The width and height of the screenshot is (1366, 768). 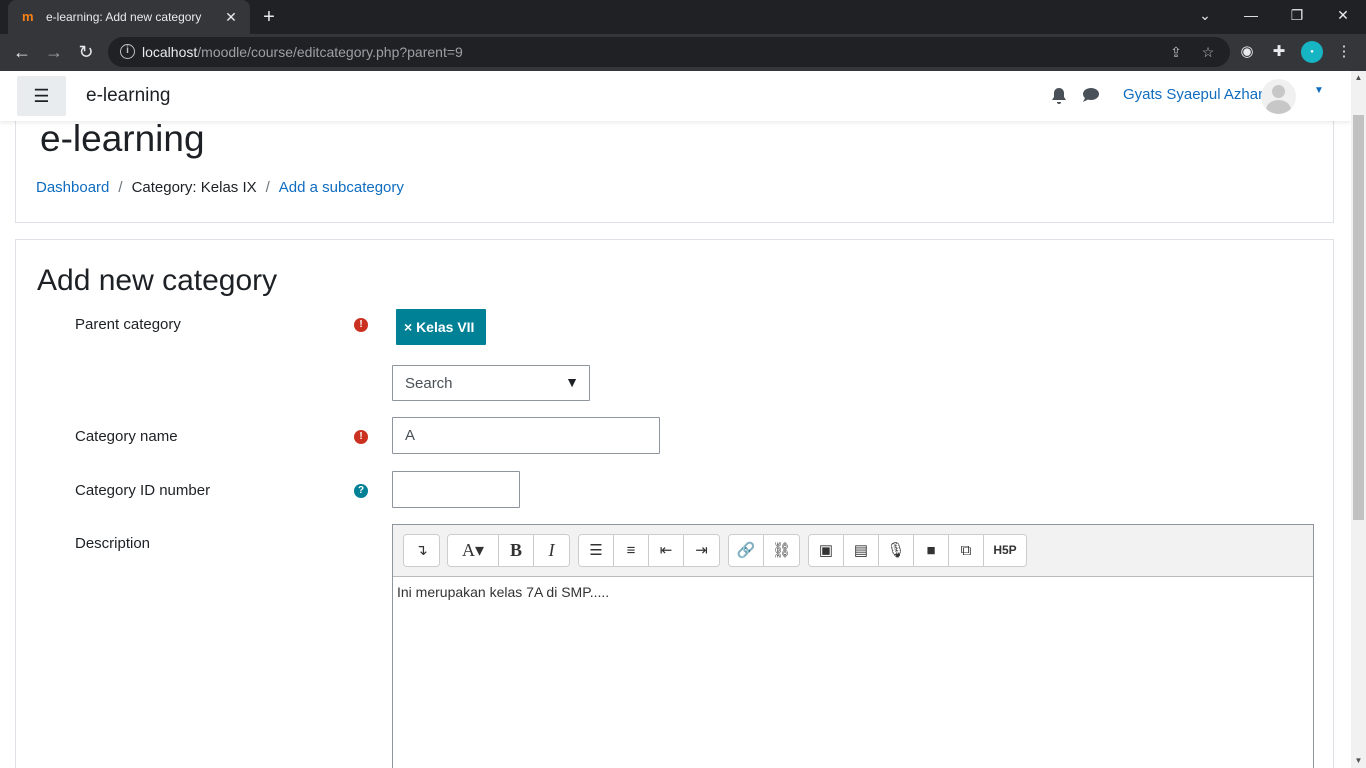 What do you see at coordinates (551, 550) in the screenshot?
I see `italic-icon: I` at bounding box center [551, 550].